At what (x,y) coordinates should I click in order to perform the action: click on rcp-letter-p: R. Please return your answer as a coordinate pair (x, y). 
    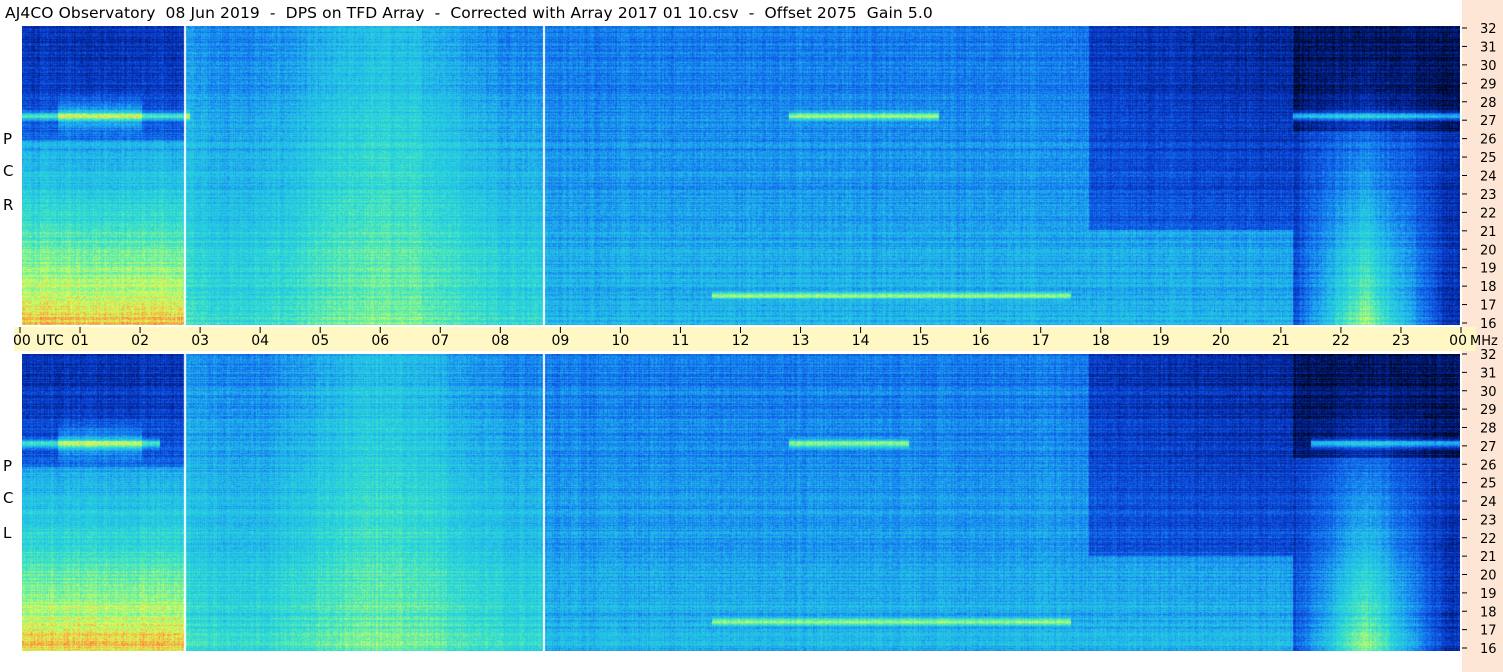
    Looking at the image, I should click on (8, 205).